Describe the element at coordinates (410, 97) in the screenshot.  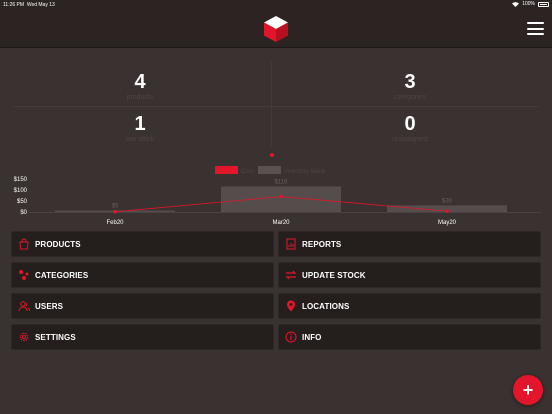
I see `stat-label: categories` at that location.